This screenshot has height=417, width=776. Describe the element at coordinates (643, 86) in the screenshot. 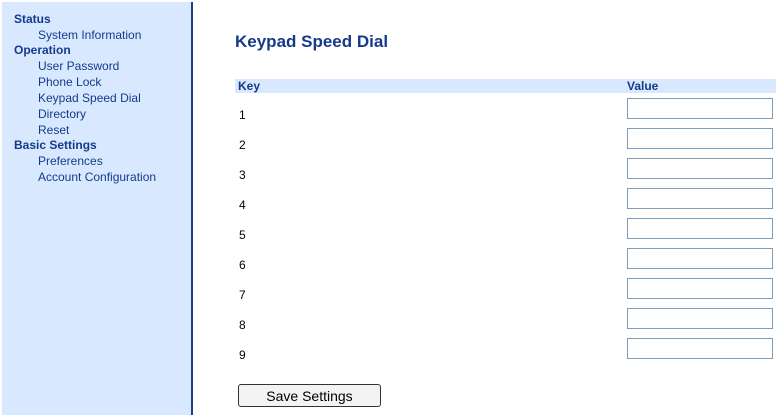

I see `column-header-value: Value` at that location.